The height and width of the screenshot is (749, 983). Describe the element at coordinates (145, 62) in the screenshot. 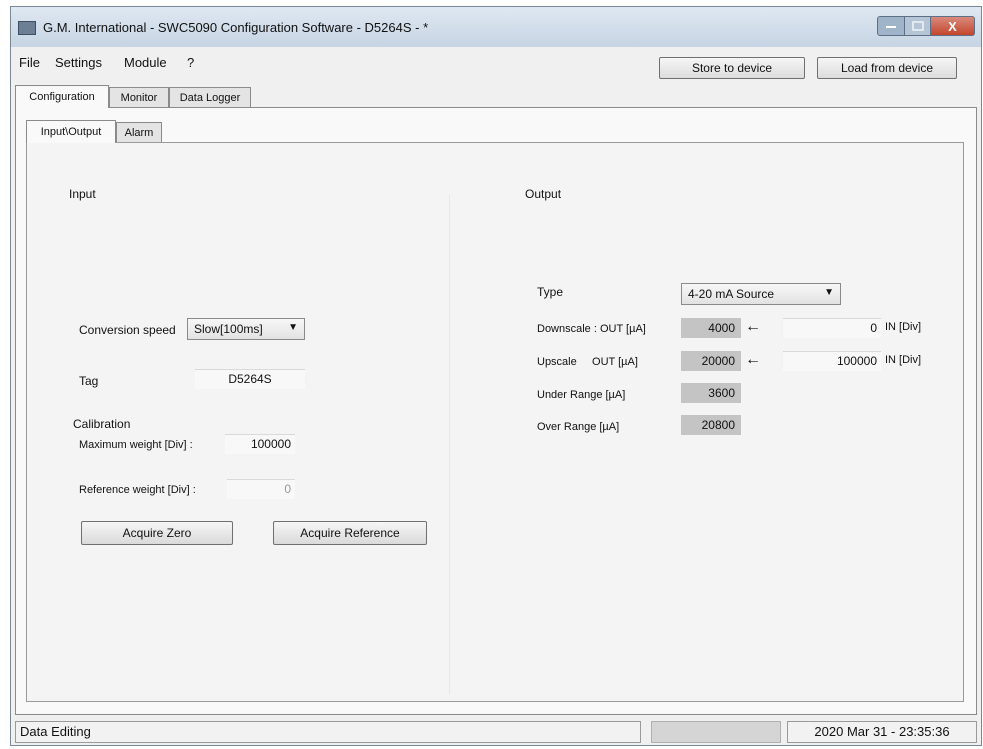

I see `menu-module: Module` at that location.